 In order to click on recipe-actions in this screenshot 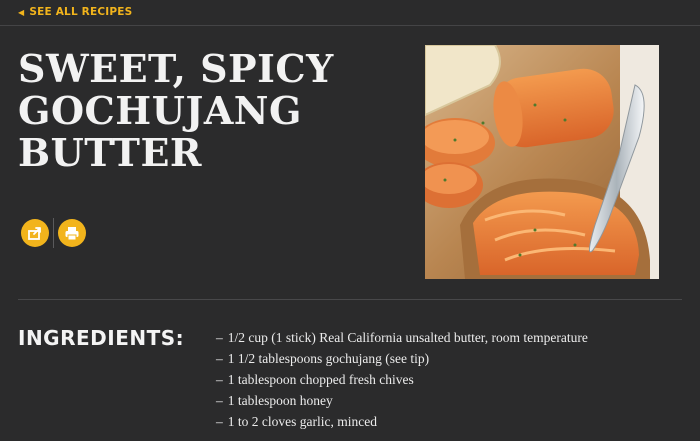, I will do `click(53, 233)`.